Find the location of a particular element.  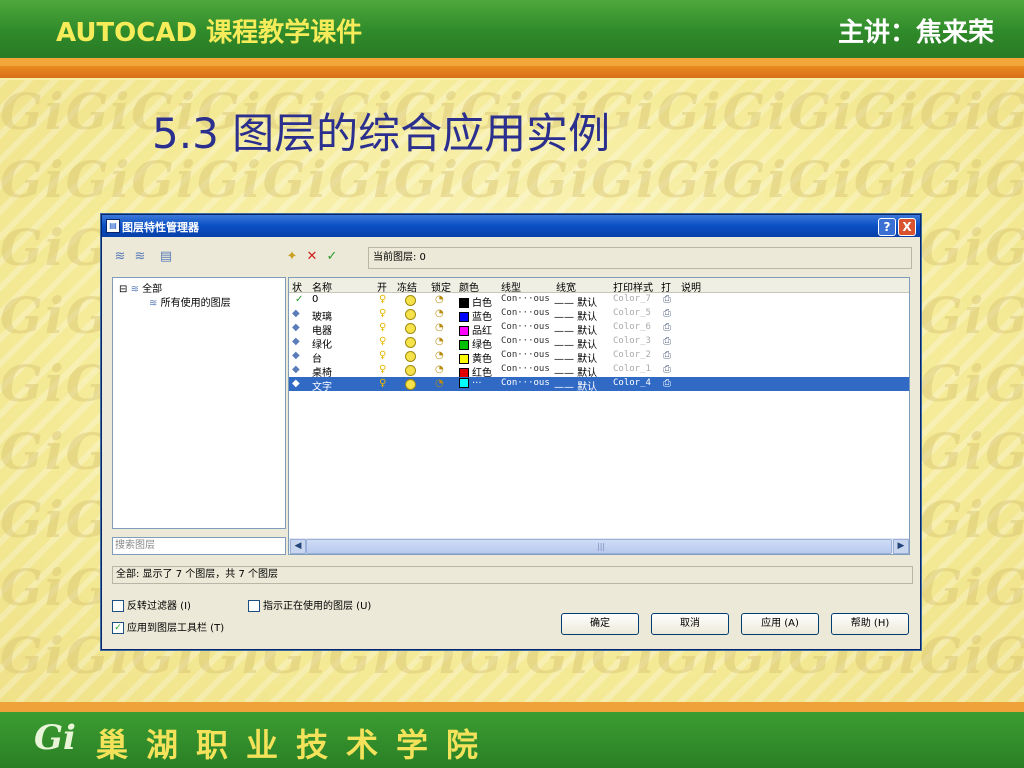

layer-name: 0 is located at coordinates (315, 299).